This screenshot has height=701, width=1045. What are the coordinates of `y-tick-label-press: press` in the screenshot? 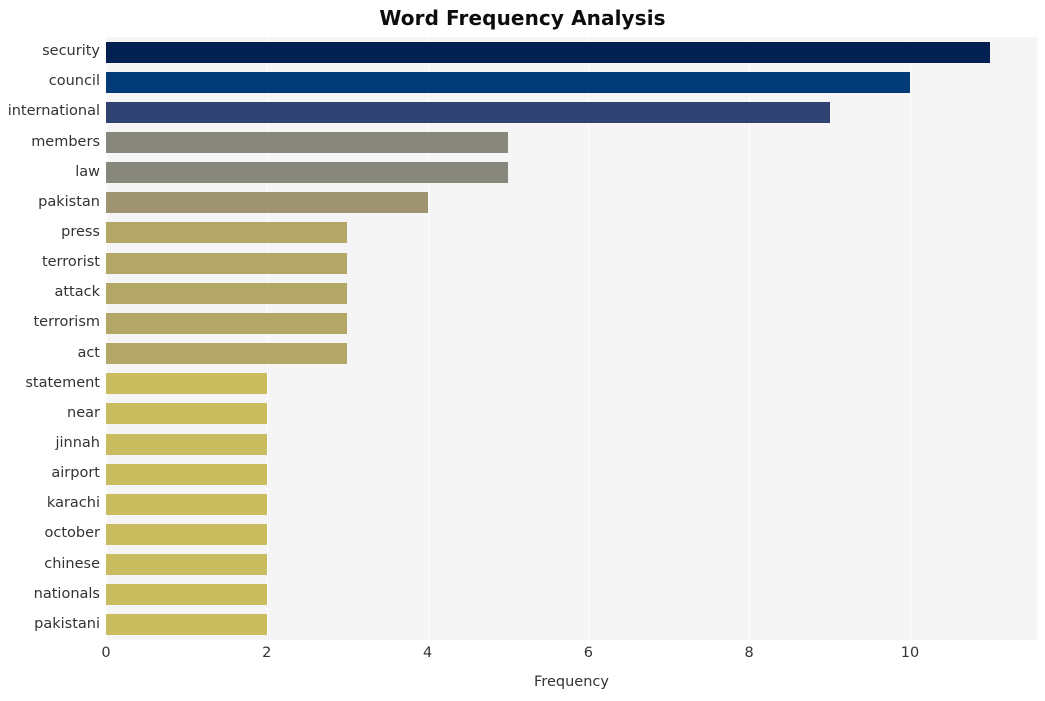 It's located at (80, 231).